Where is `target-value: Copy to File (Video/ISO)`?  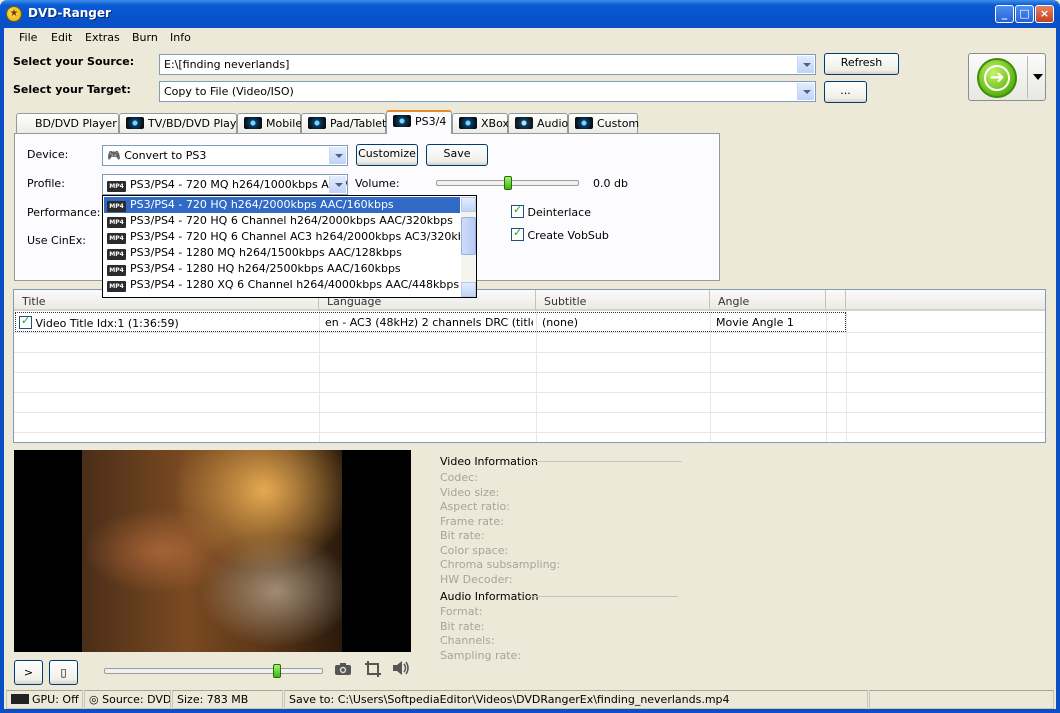 target-value: Copy to File (Video/ISO) is located at coordinates (229, 91).